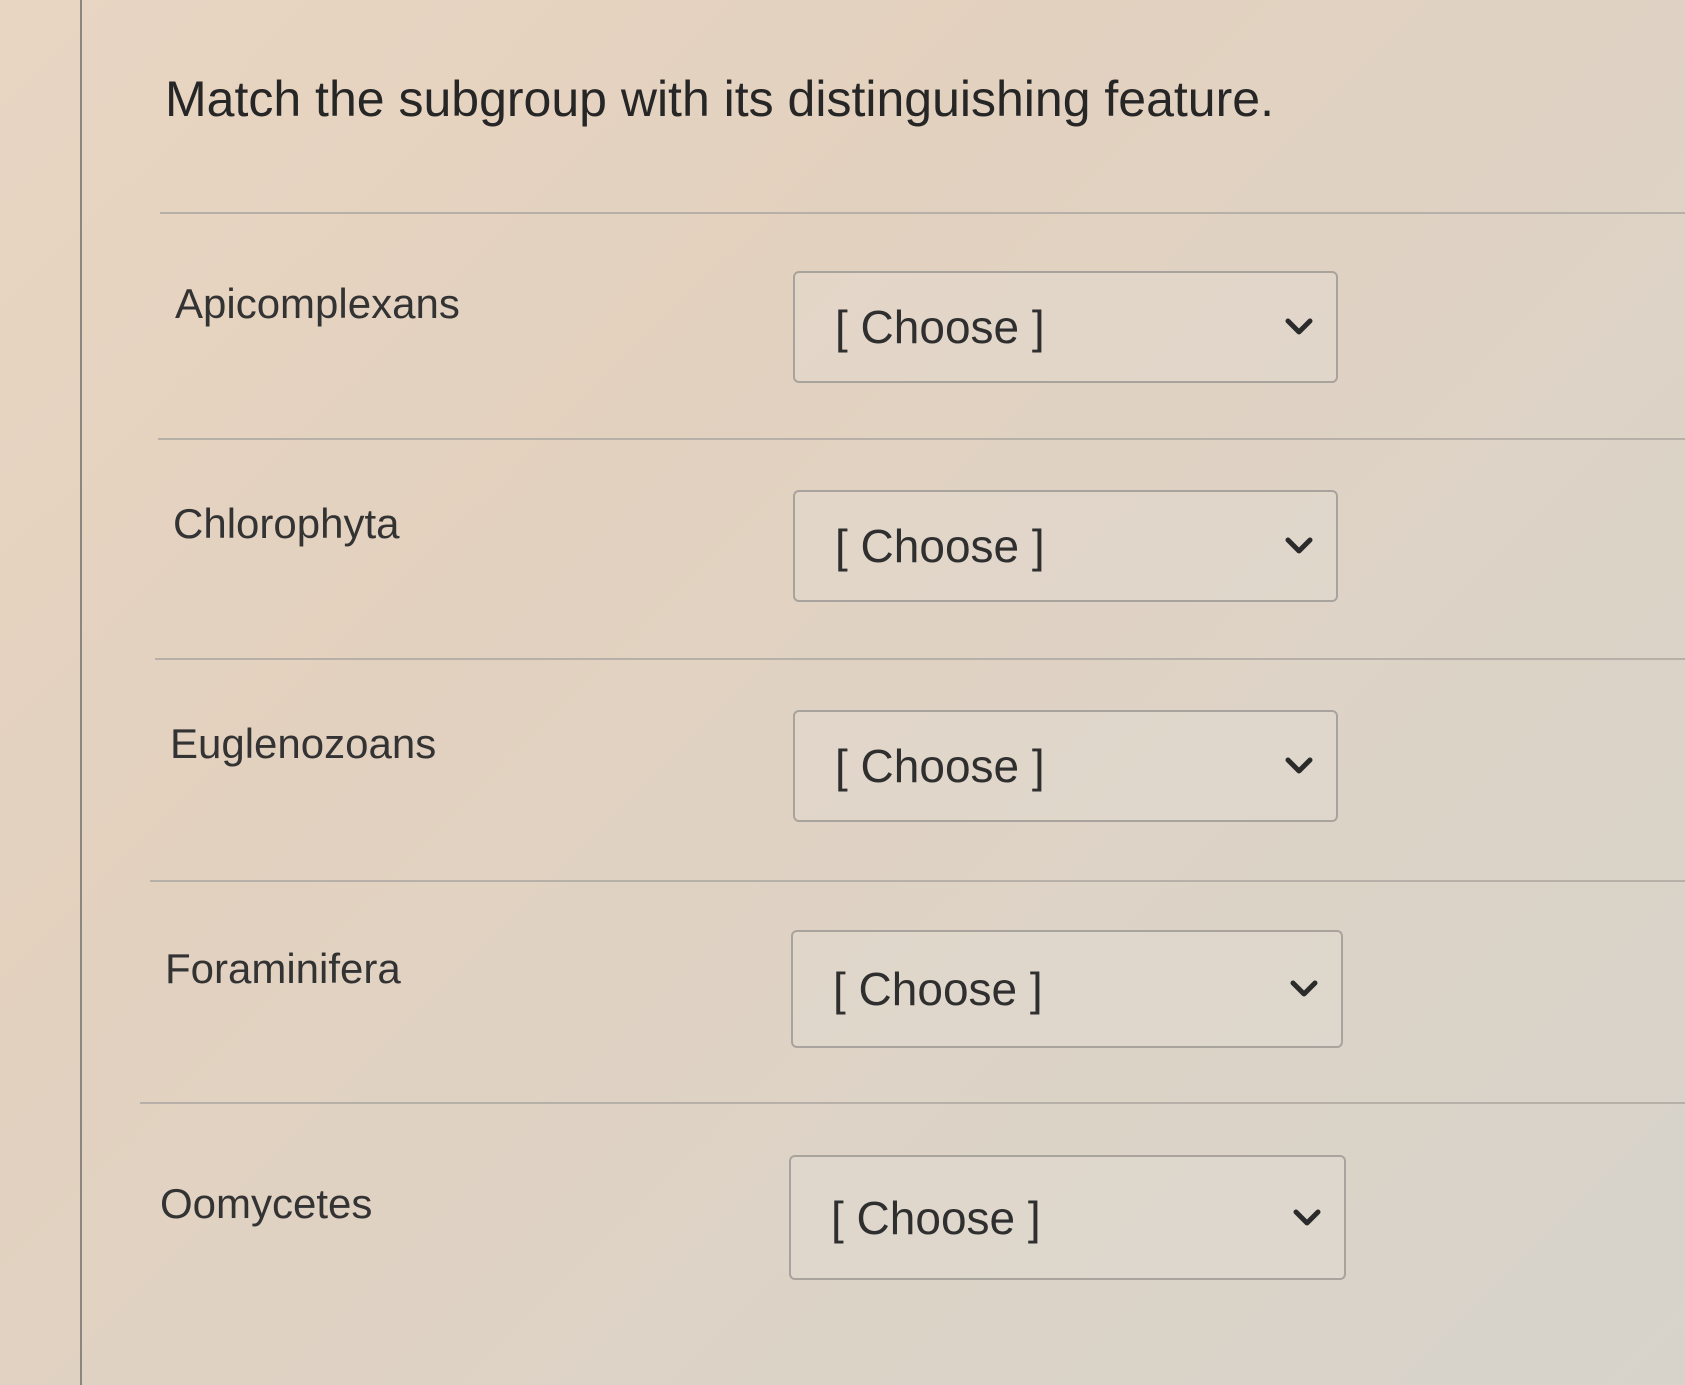 This screenshot has width=1685, height=1385. I want to click on choose-select-oomycetes: [ Choose ], so click(1067, 1217).